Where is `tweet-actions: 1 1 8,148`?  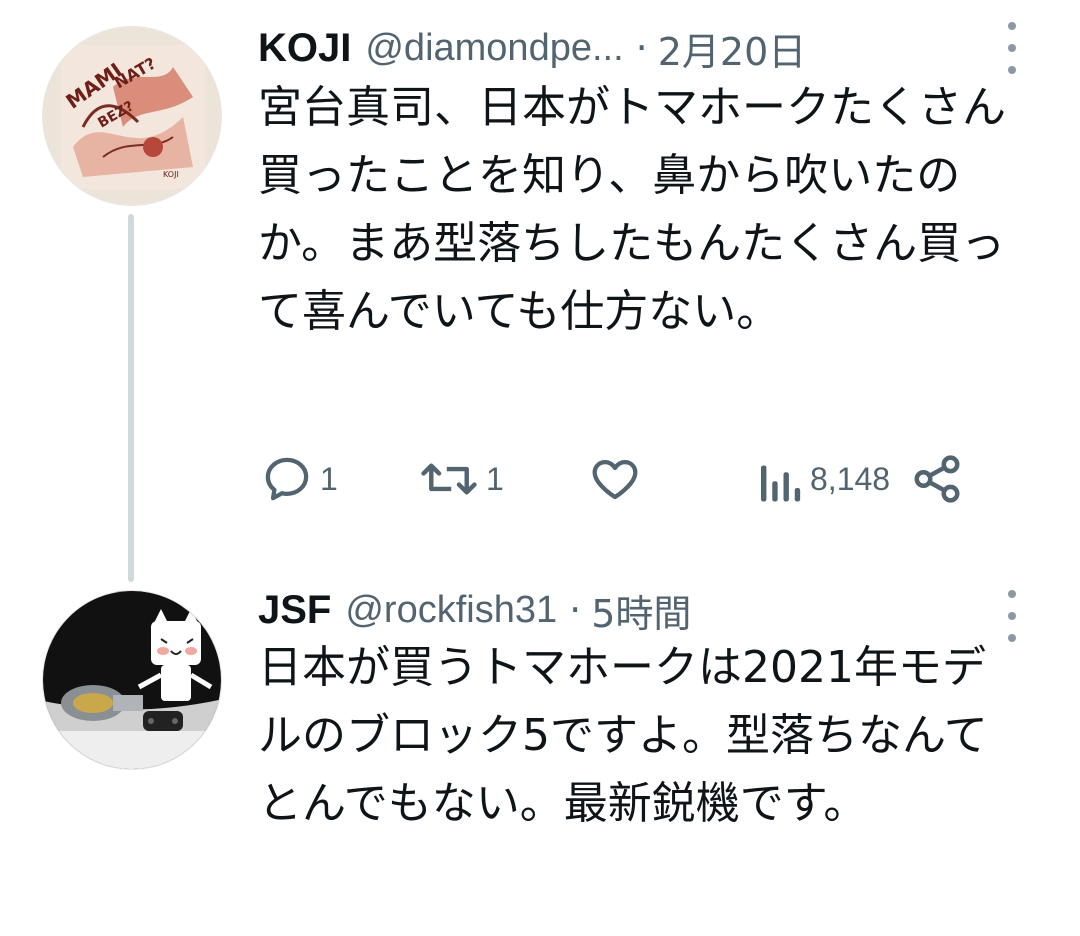 tweet-actions: 1 1 8,148 is located at coordinates (638, 479).